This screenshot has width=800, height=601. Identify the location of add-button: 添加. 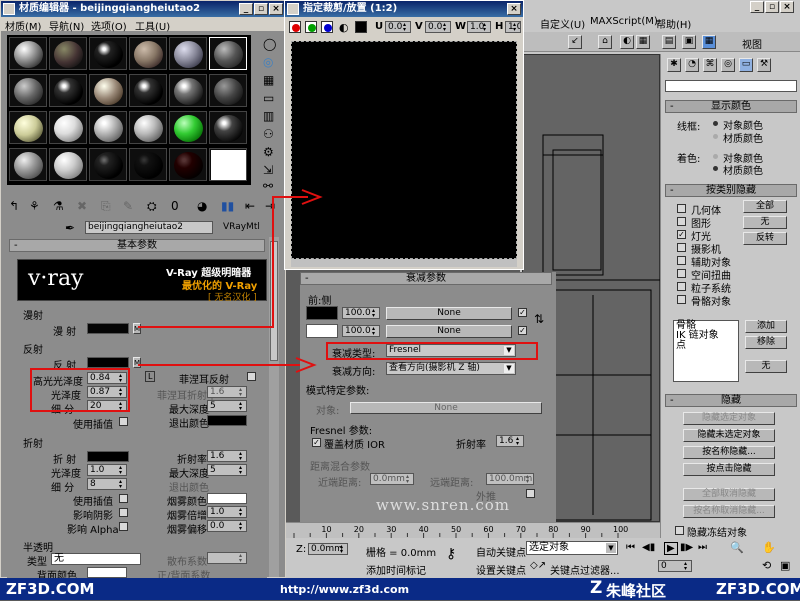
(766, 326).